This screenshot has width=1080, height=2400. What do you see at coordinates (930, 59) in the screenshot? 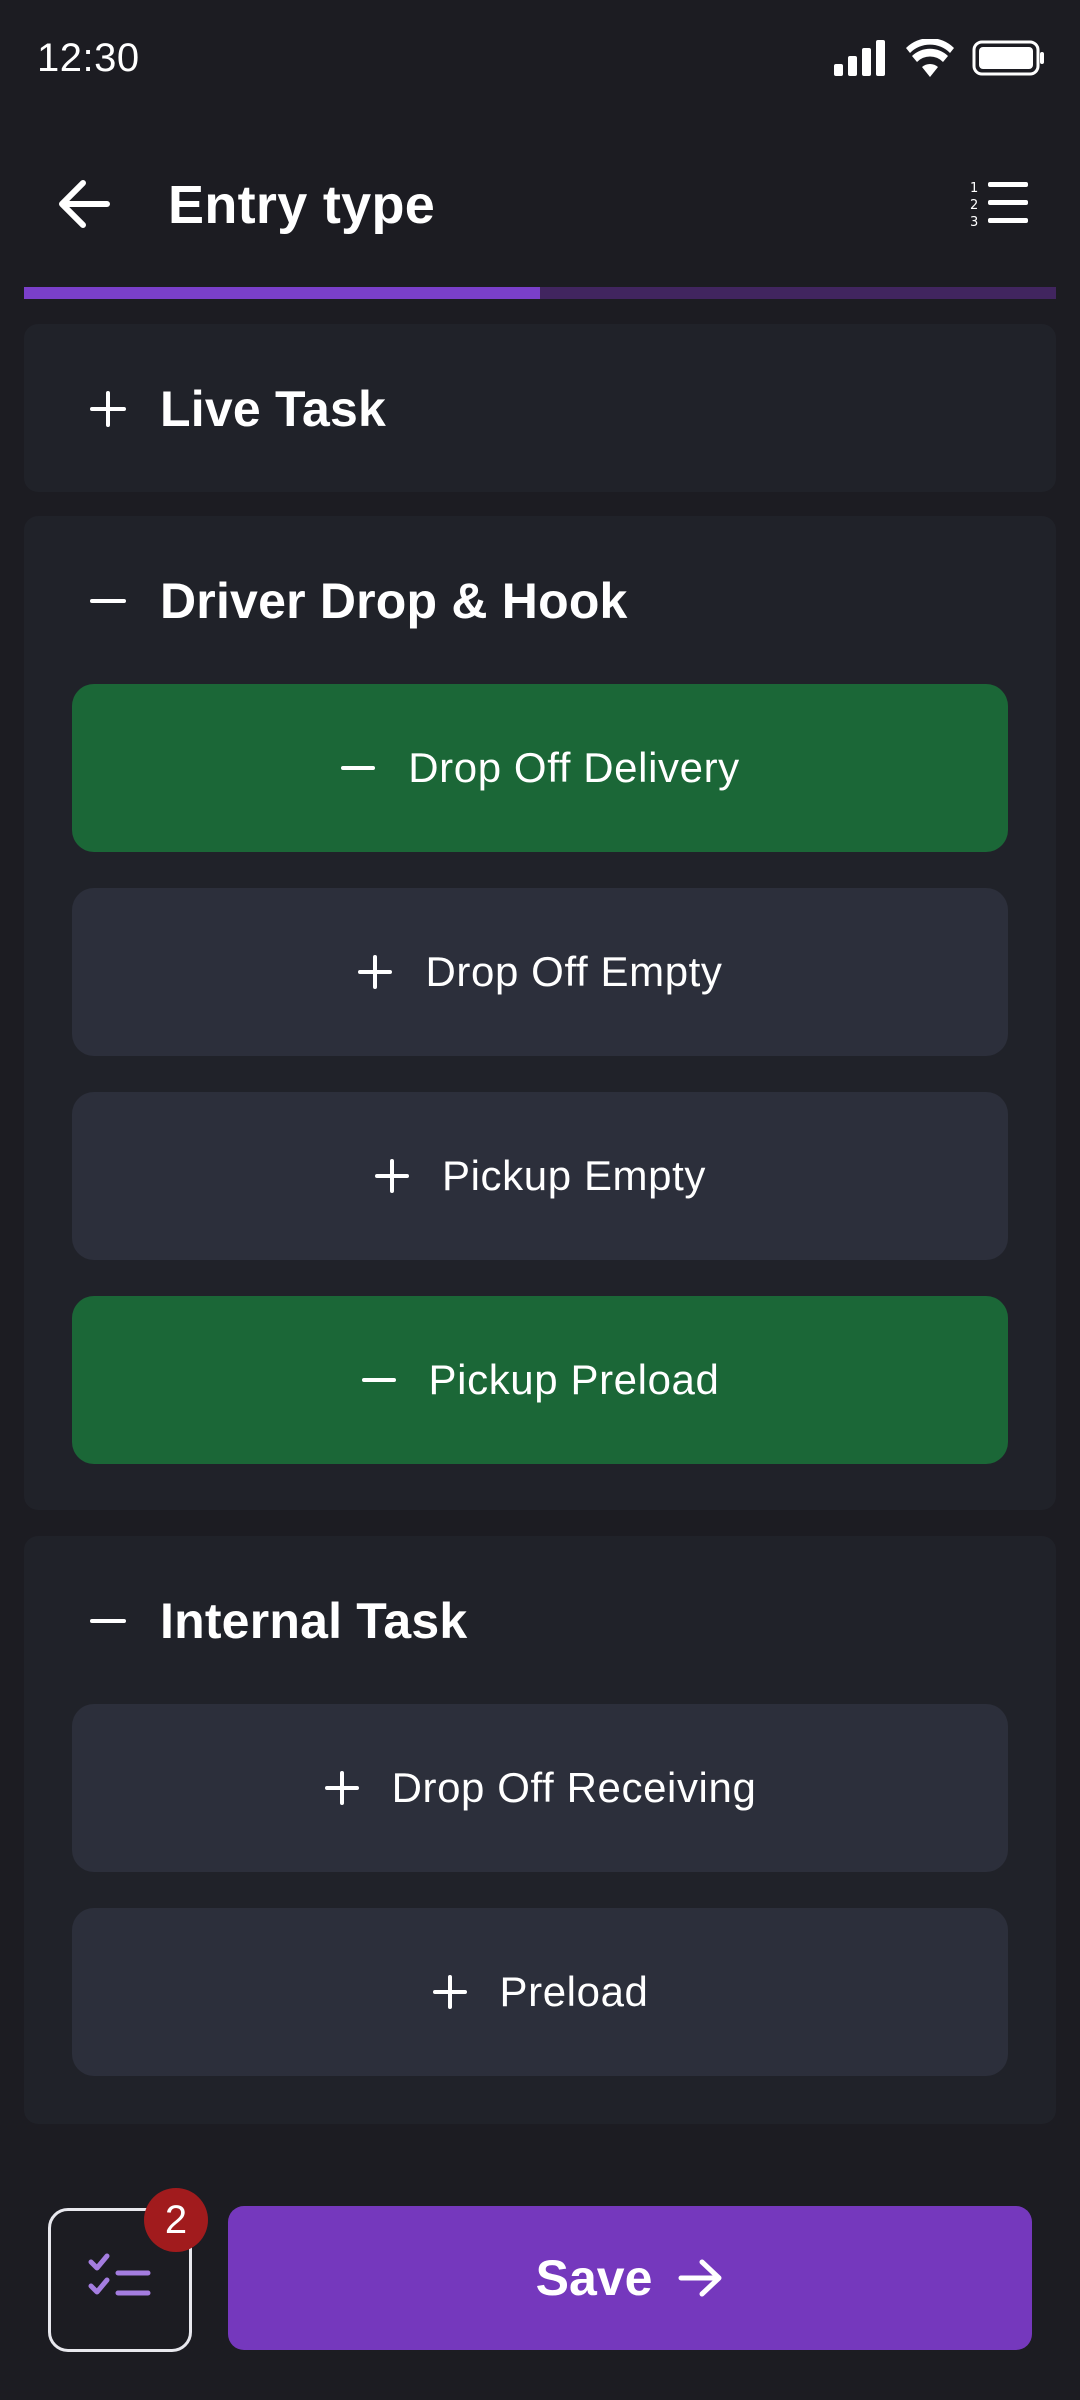
I see `wifi-icon` at bounding box center [930, 59].